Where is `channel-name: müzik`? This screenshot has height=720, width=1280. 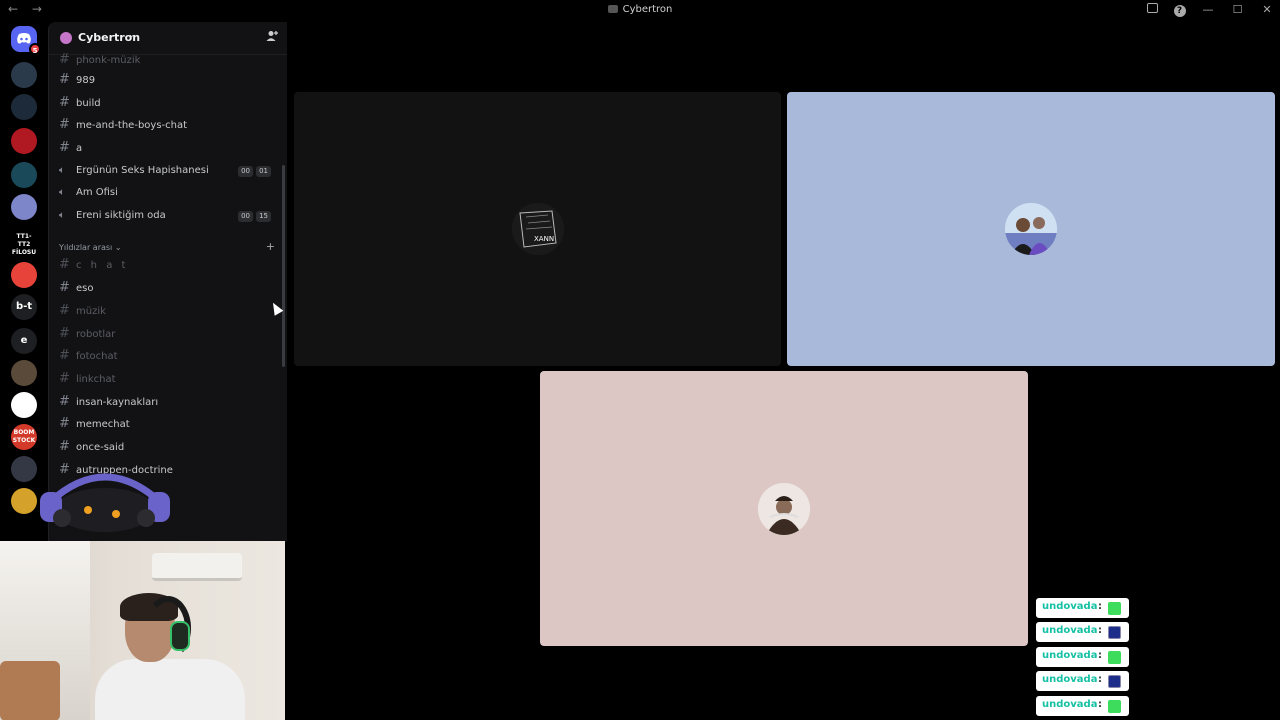 channel-name: müzik is located at coordinates (91, 311).